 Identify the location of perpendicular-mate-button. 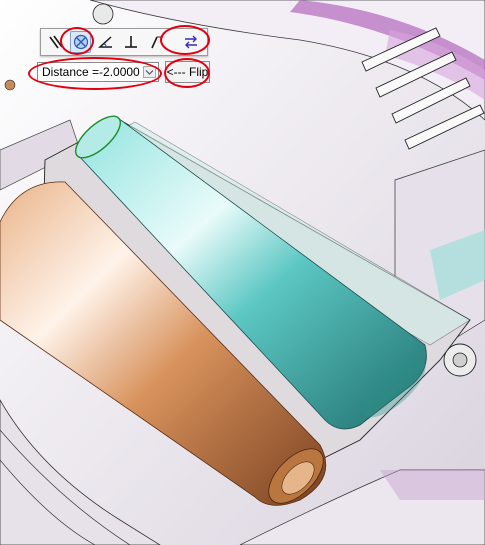
(130, 42).